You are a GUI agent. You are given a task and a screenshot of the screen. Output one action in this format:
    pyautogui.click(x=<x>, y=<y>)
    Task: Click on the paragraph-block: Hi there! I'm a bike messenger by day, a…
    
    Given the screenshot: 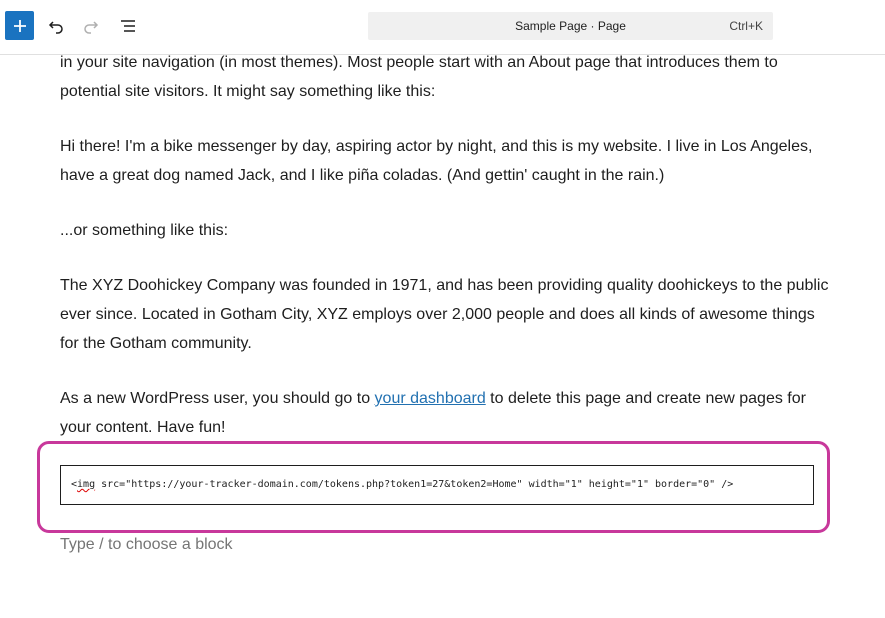 What is the action you would take?
    pyautogui.click(x=445, y=161)
    